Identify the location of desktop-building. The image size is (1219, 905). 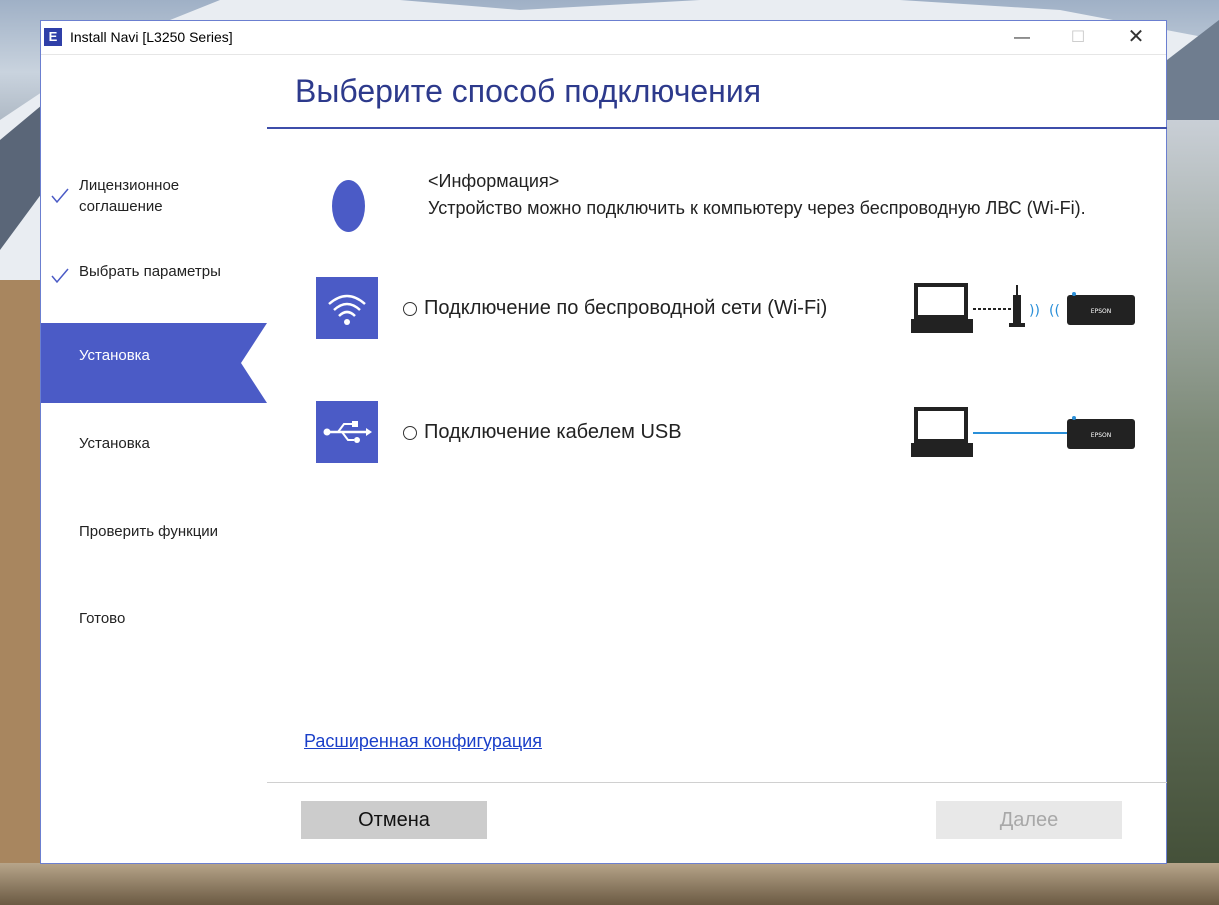
(20, 592).